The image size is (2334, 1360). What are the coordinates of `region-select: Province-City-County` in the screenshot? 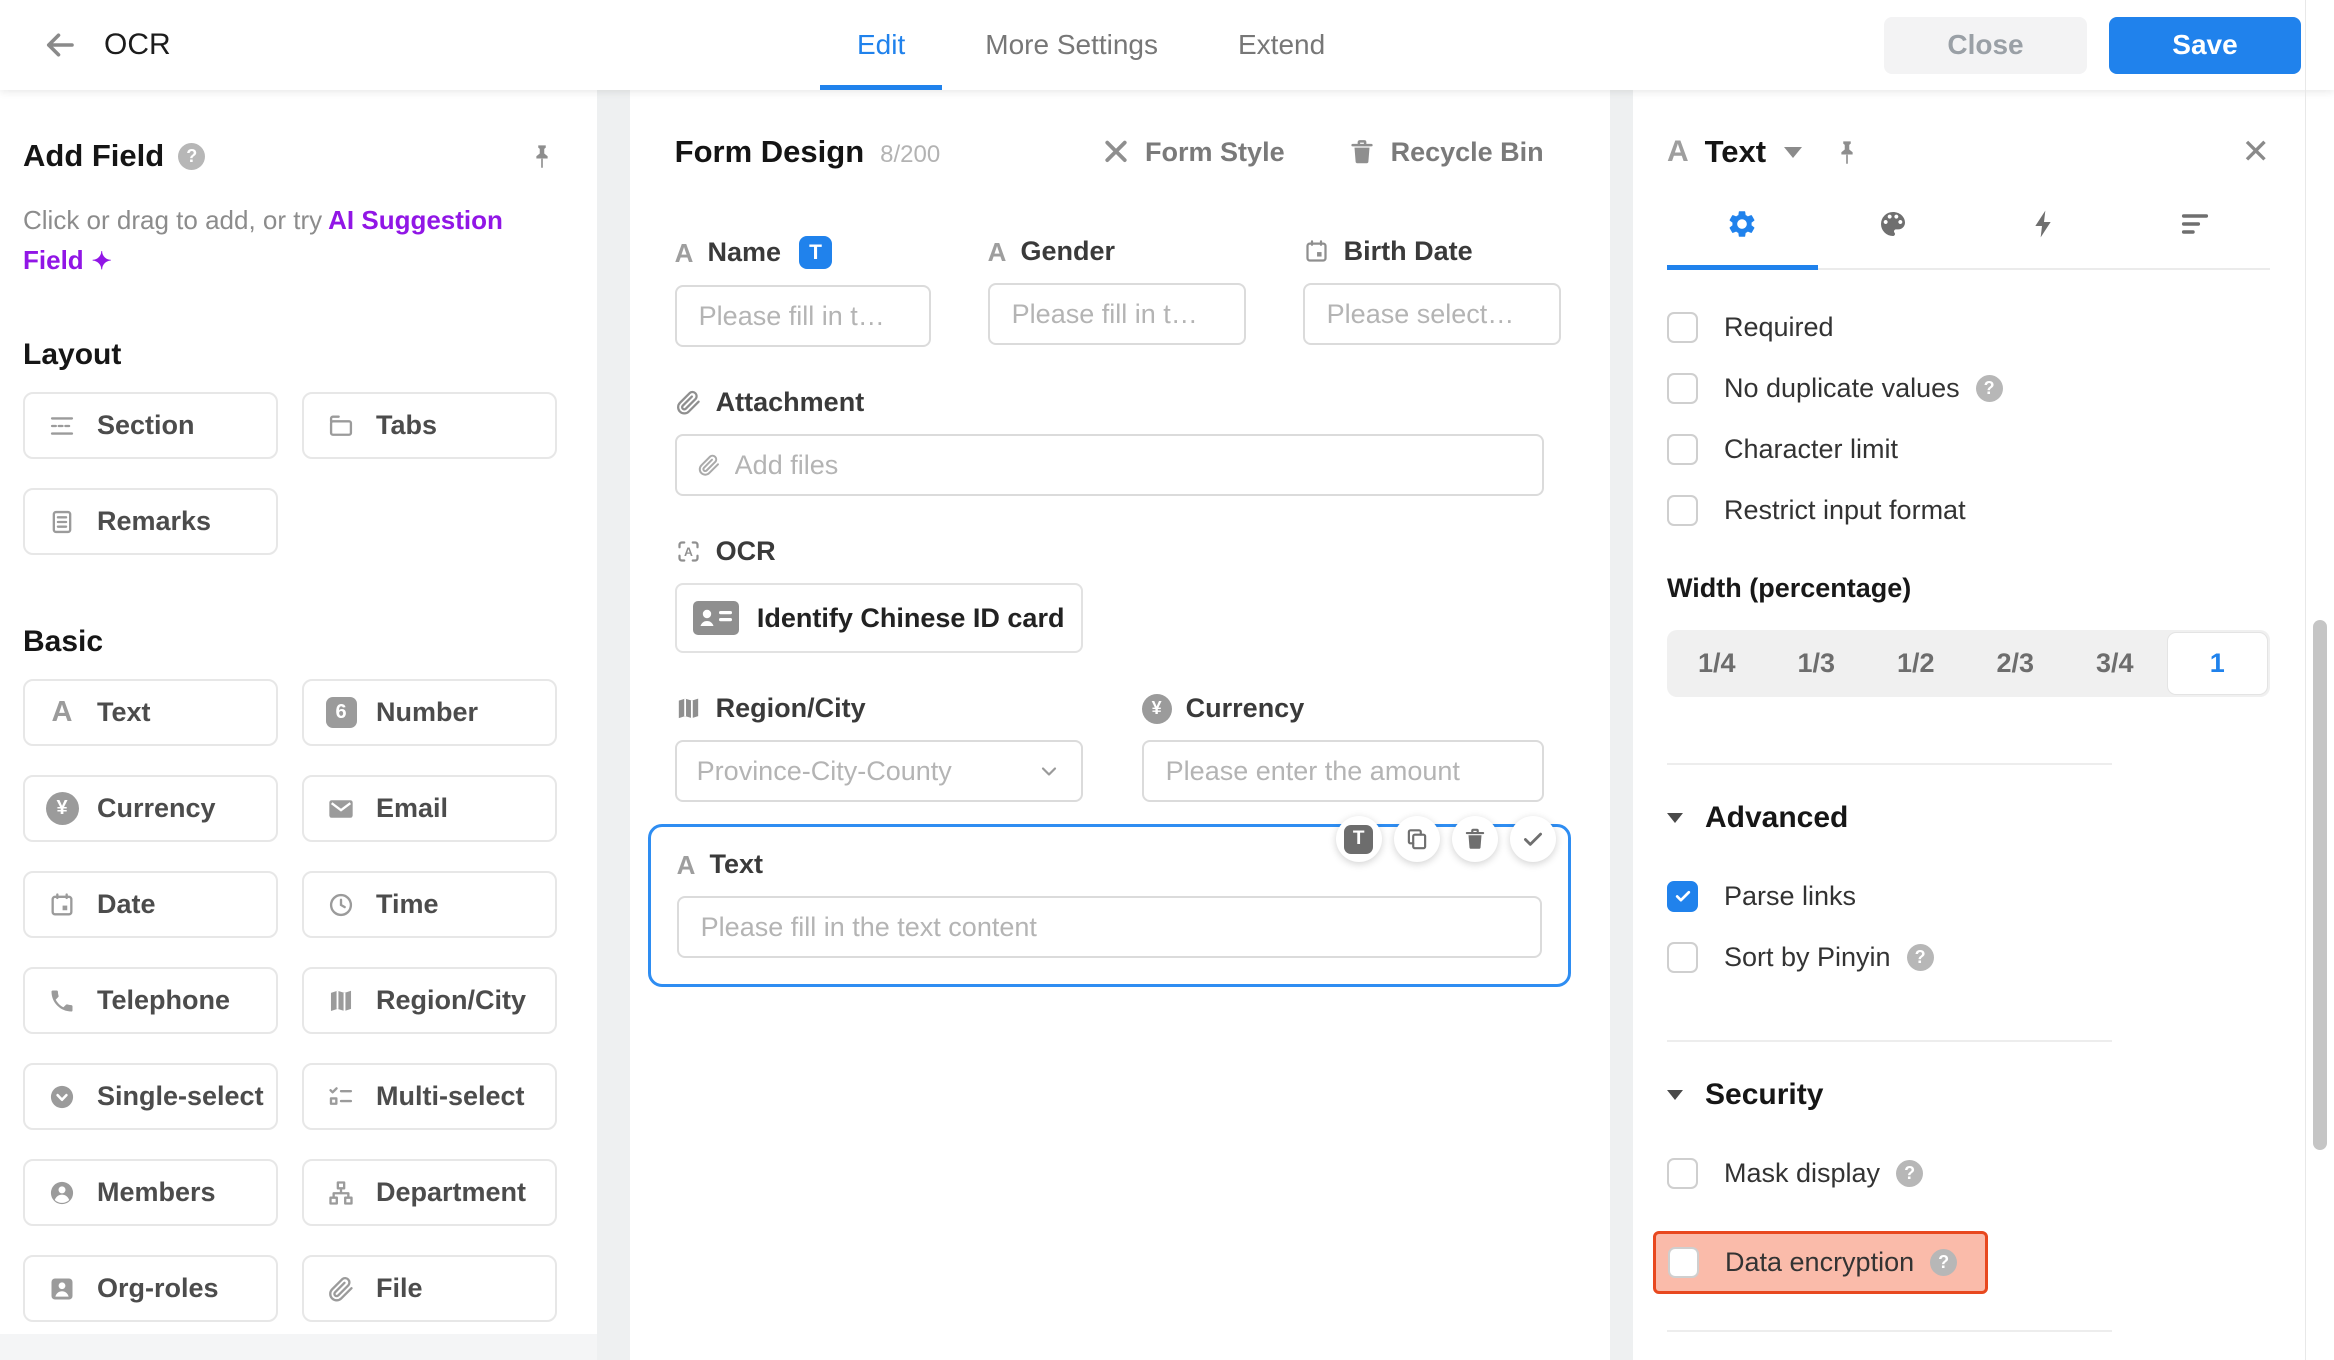 It's located at (878, 771).